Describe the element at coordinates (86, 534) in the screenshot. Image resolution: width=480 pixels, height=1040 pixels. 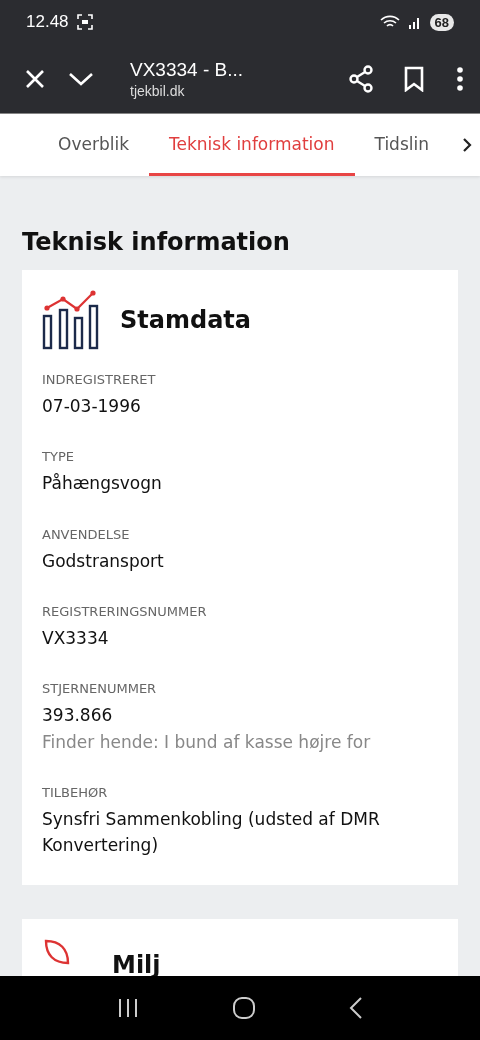
I see `field-label: ANVENDELSE` at that location.